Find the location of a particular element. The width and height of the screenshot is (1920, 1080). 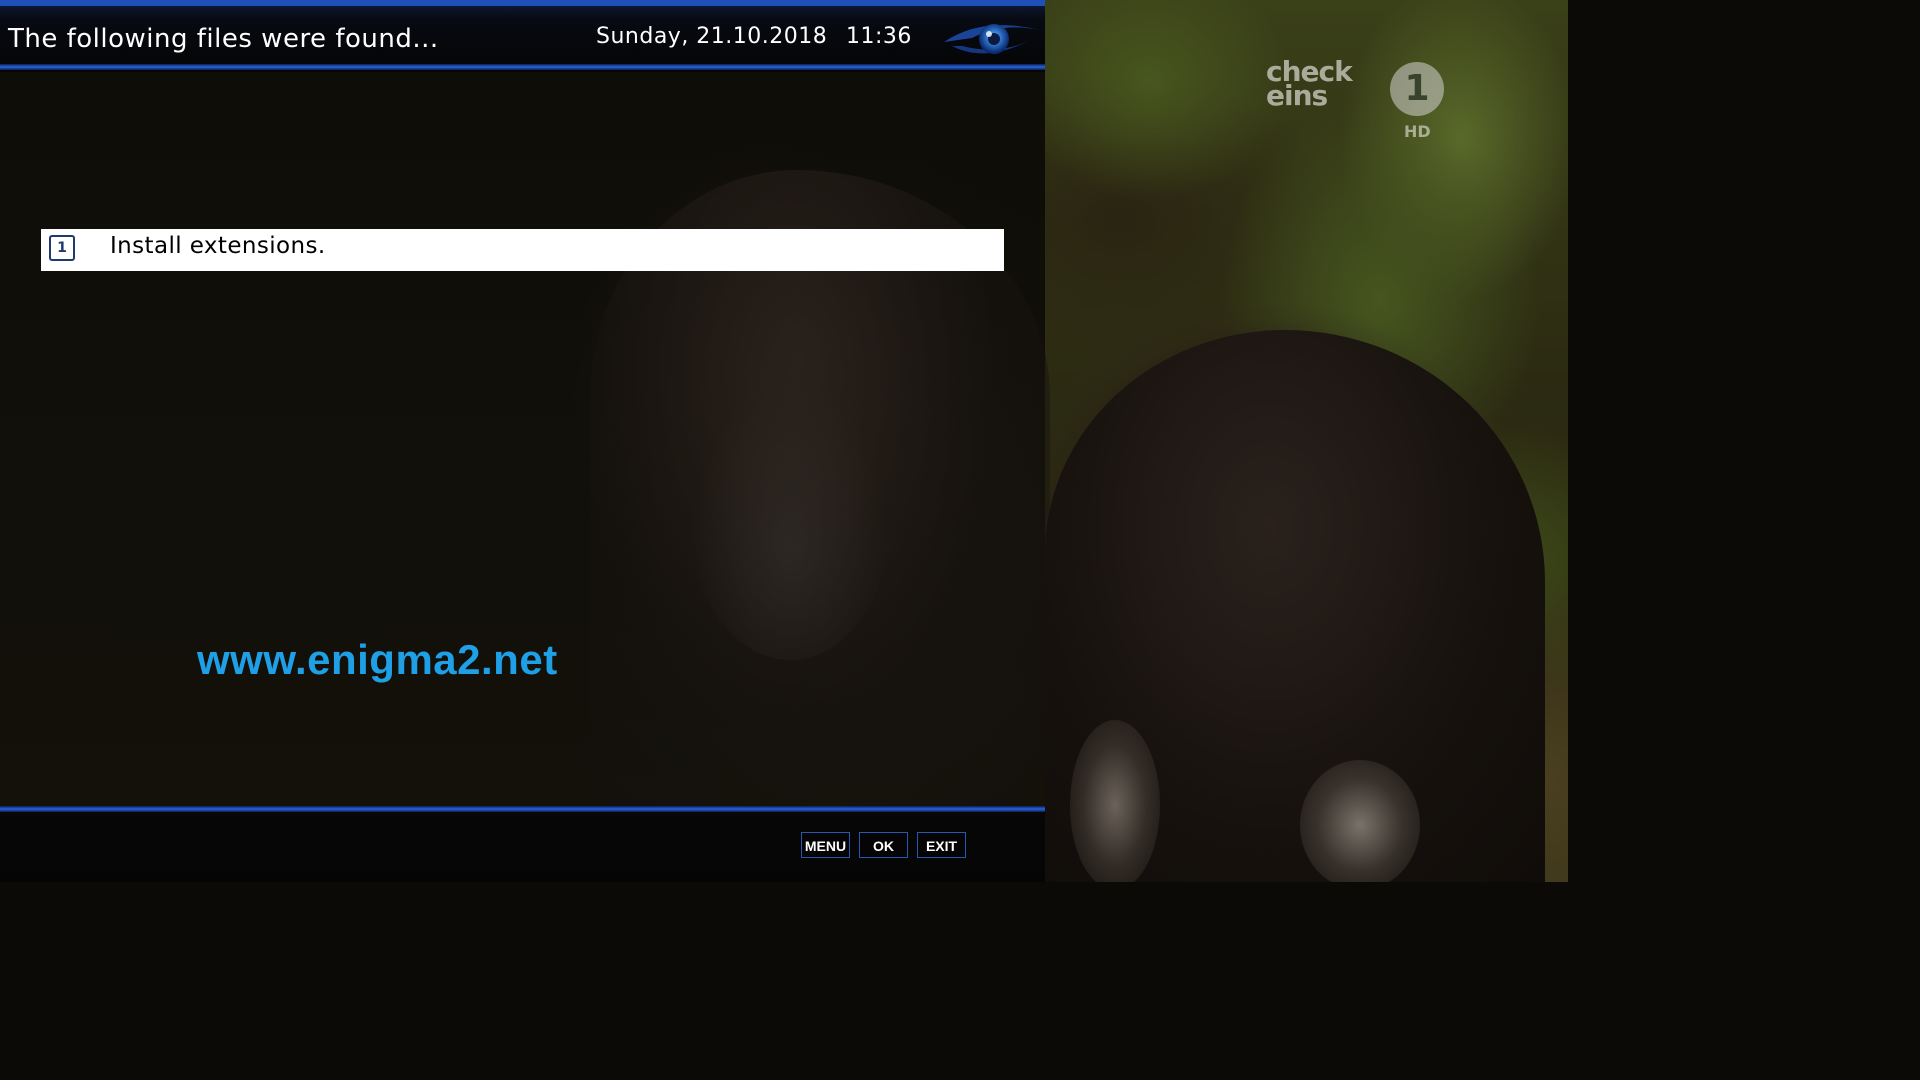

channel-logo: check eins 1 HD is located at coordinates (1362, 102).